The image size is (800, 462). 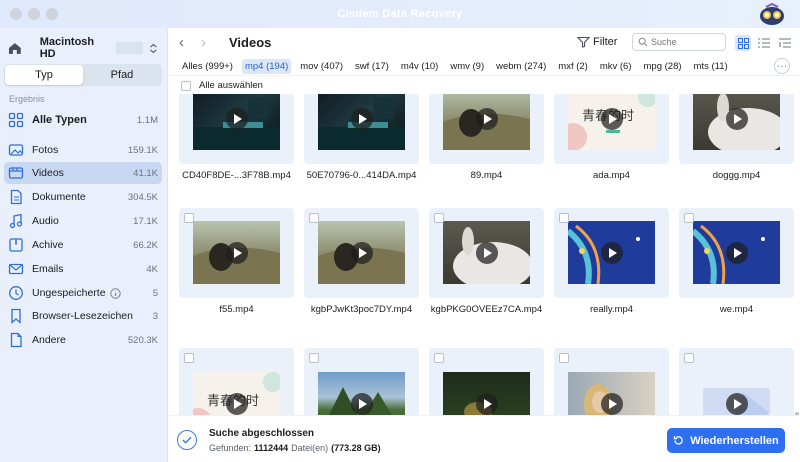 What do you see at coordinates (663, 66) in the screenshot?
I see `filetab-mpg: mpg (28)` at bounding box center [663, 66].